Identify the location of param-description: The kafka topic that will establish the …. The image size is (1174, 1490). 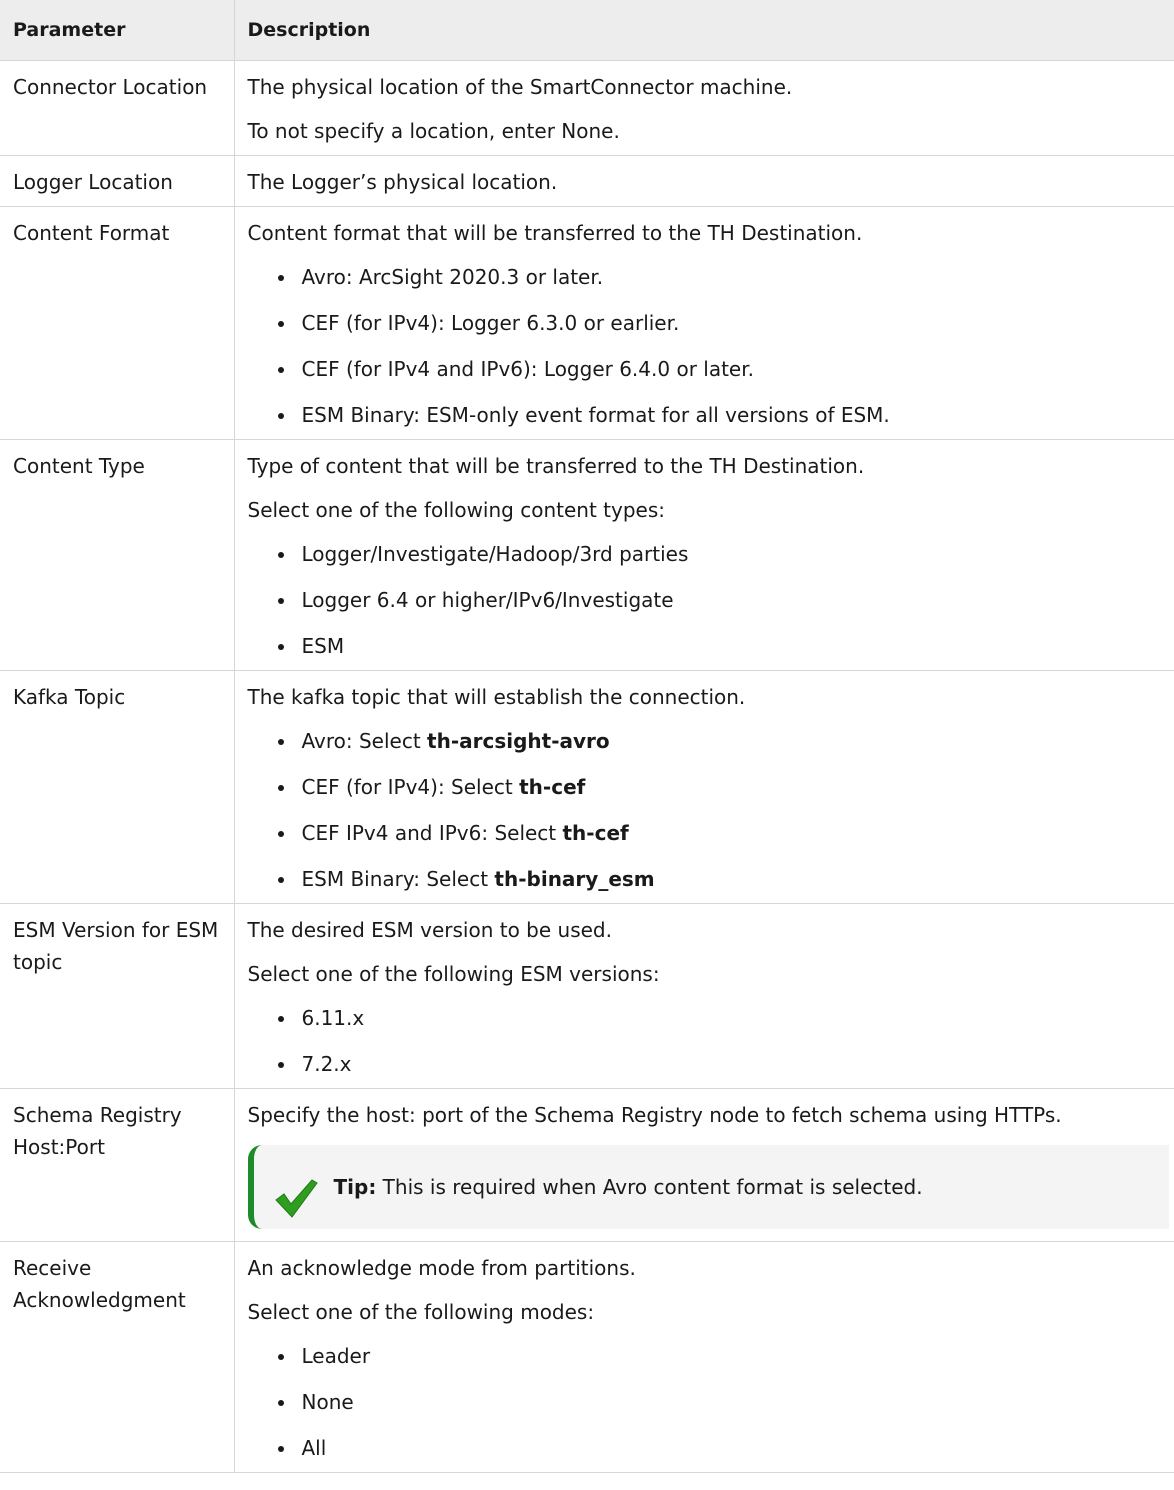
(704, 787).